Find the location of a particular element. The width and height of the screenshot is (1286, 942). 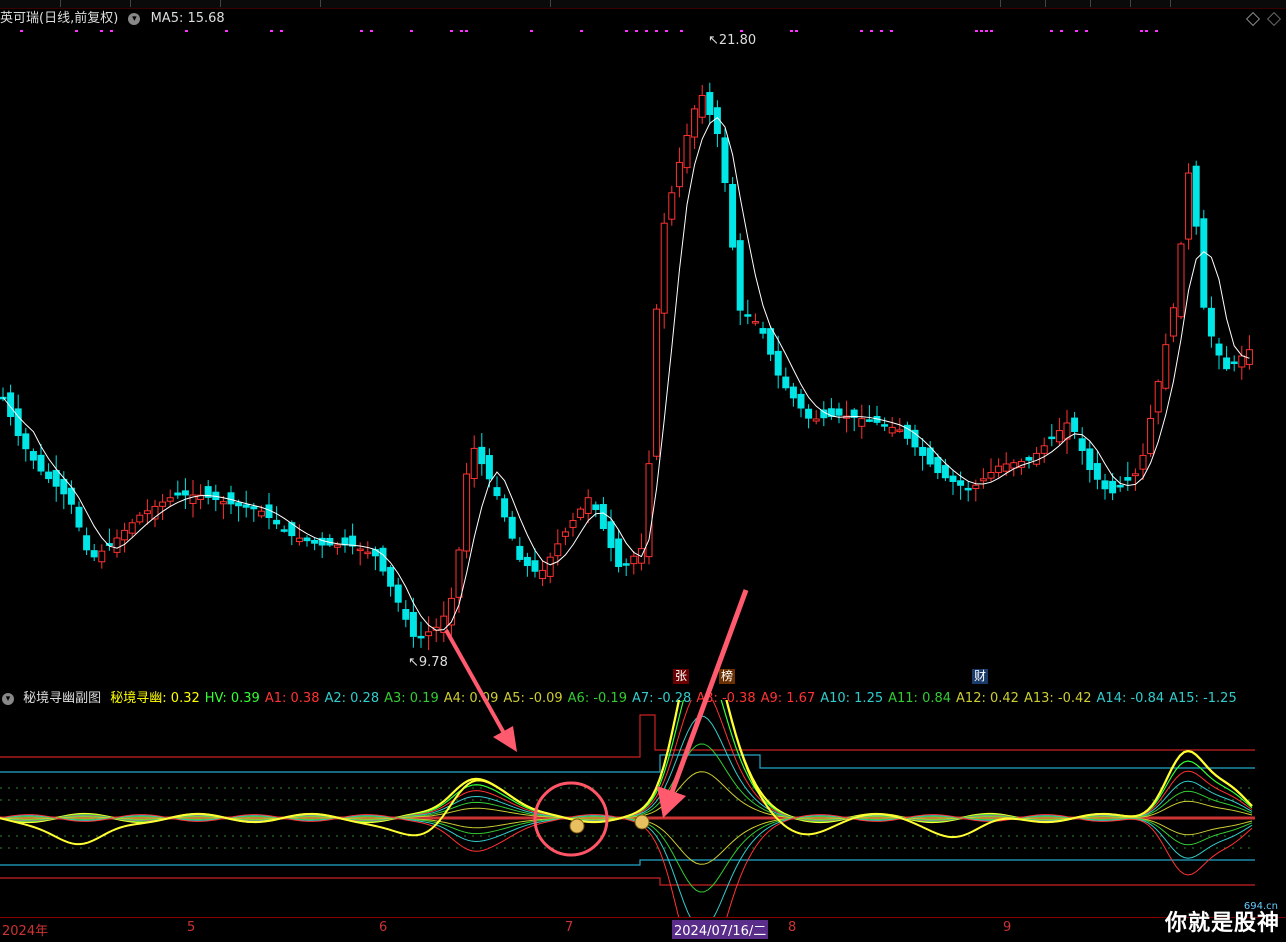

event-tag-zhang: 张 is located at coordinates (681, 676).